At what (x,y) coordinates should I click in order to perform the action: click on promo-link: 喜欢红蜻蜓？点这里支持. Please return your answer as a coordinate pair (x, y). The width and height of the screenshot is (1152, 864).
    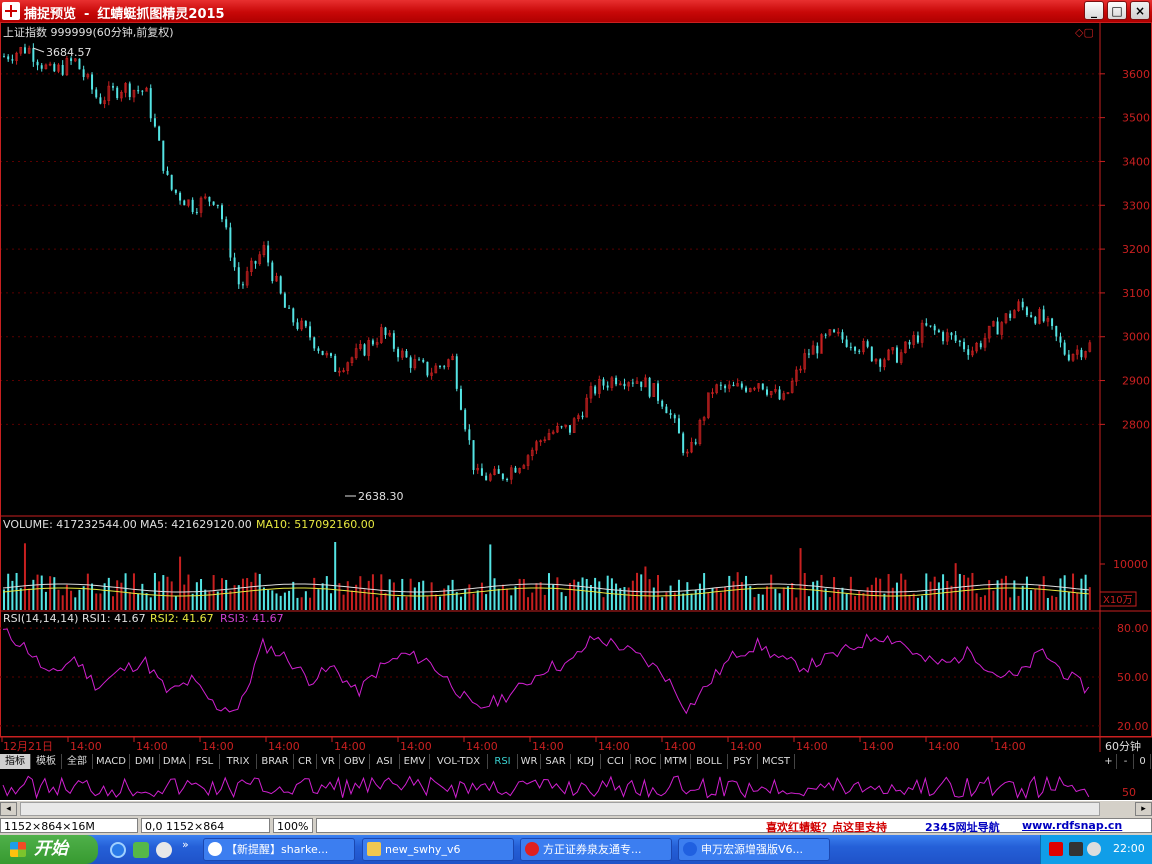
    Looking at the image, I should click on (826, 827).